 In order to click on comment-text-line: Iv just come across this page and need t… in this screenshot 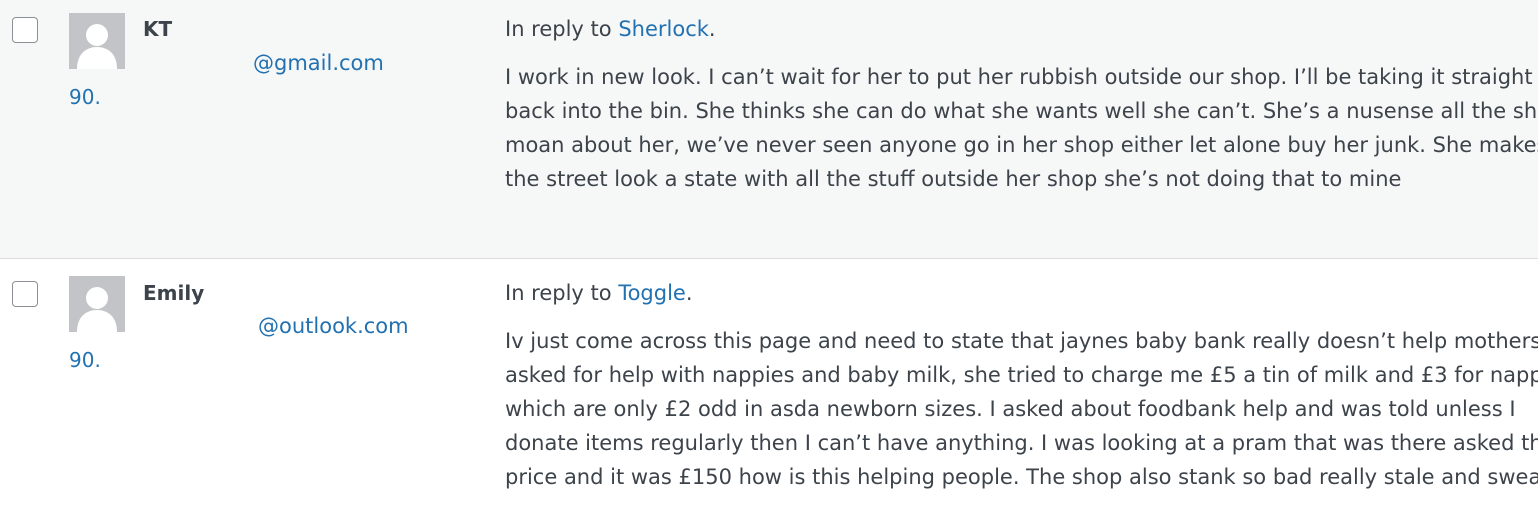, I will do `click(1021, 341)`.